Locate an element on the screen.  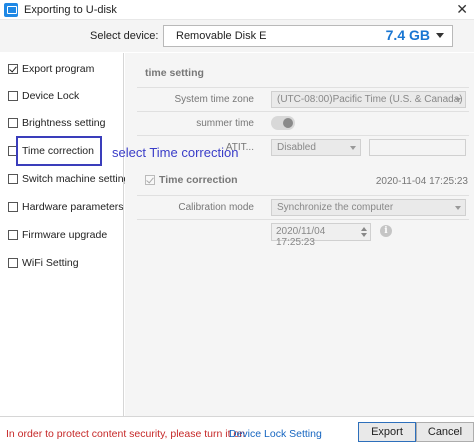
timezone-select: (UTC-08:00)Pacific Time (U.S. & Canada) is located at coordinates (368, 99).